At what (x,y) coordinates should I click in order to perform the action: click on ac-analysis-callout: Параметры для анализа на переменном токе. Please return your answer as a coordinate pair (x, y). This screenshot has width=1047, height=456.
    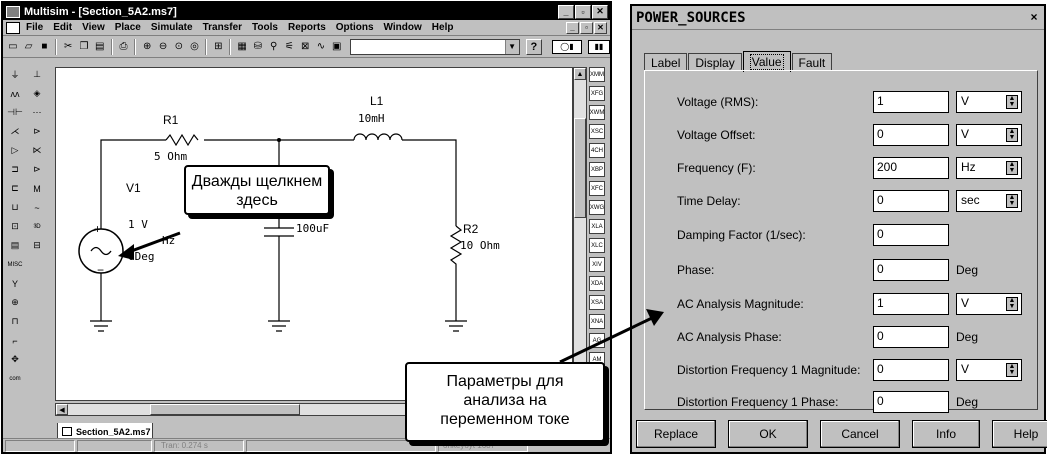
    Looking at the image, I should click on (505, 402).